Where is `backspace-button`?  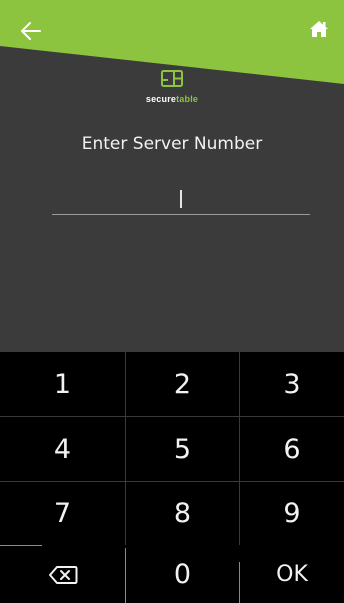 backspace-button is located at coordinates (62, 574).